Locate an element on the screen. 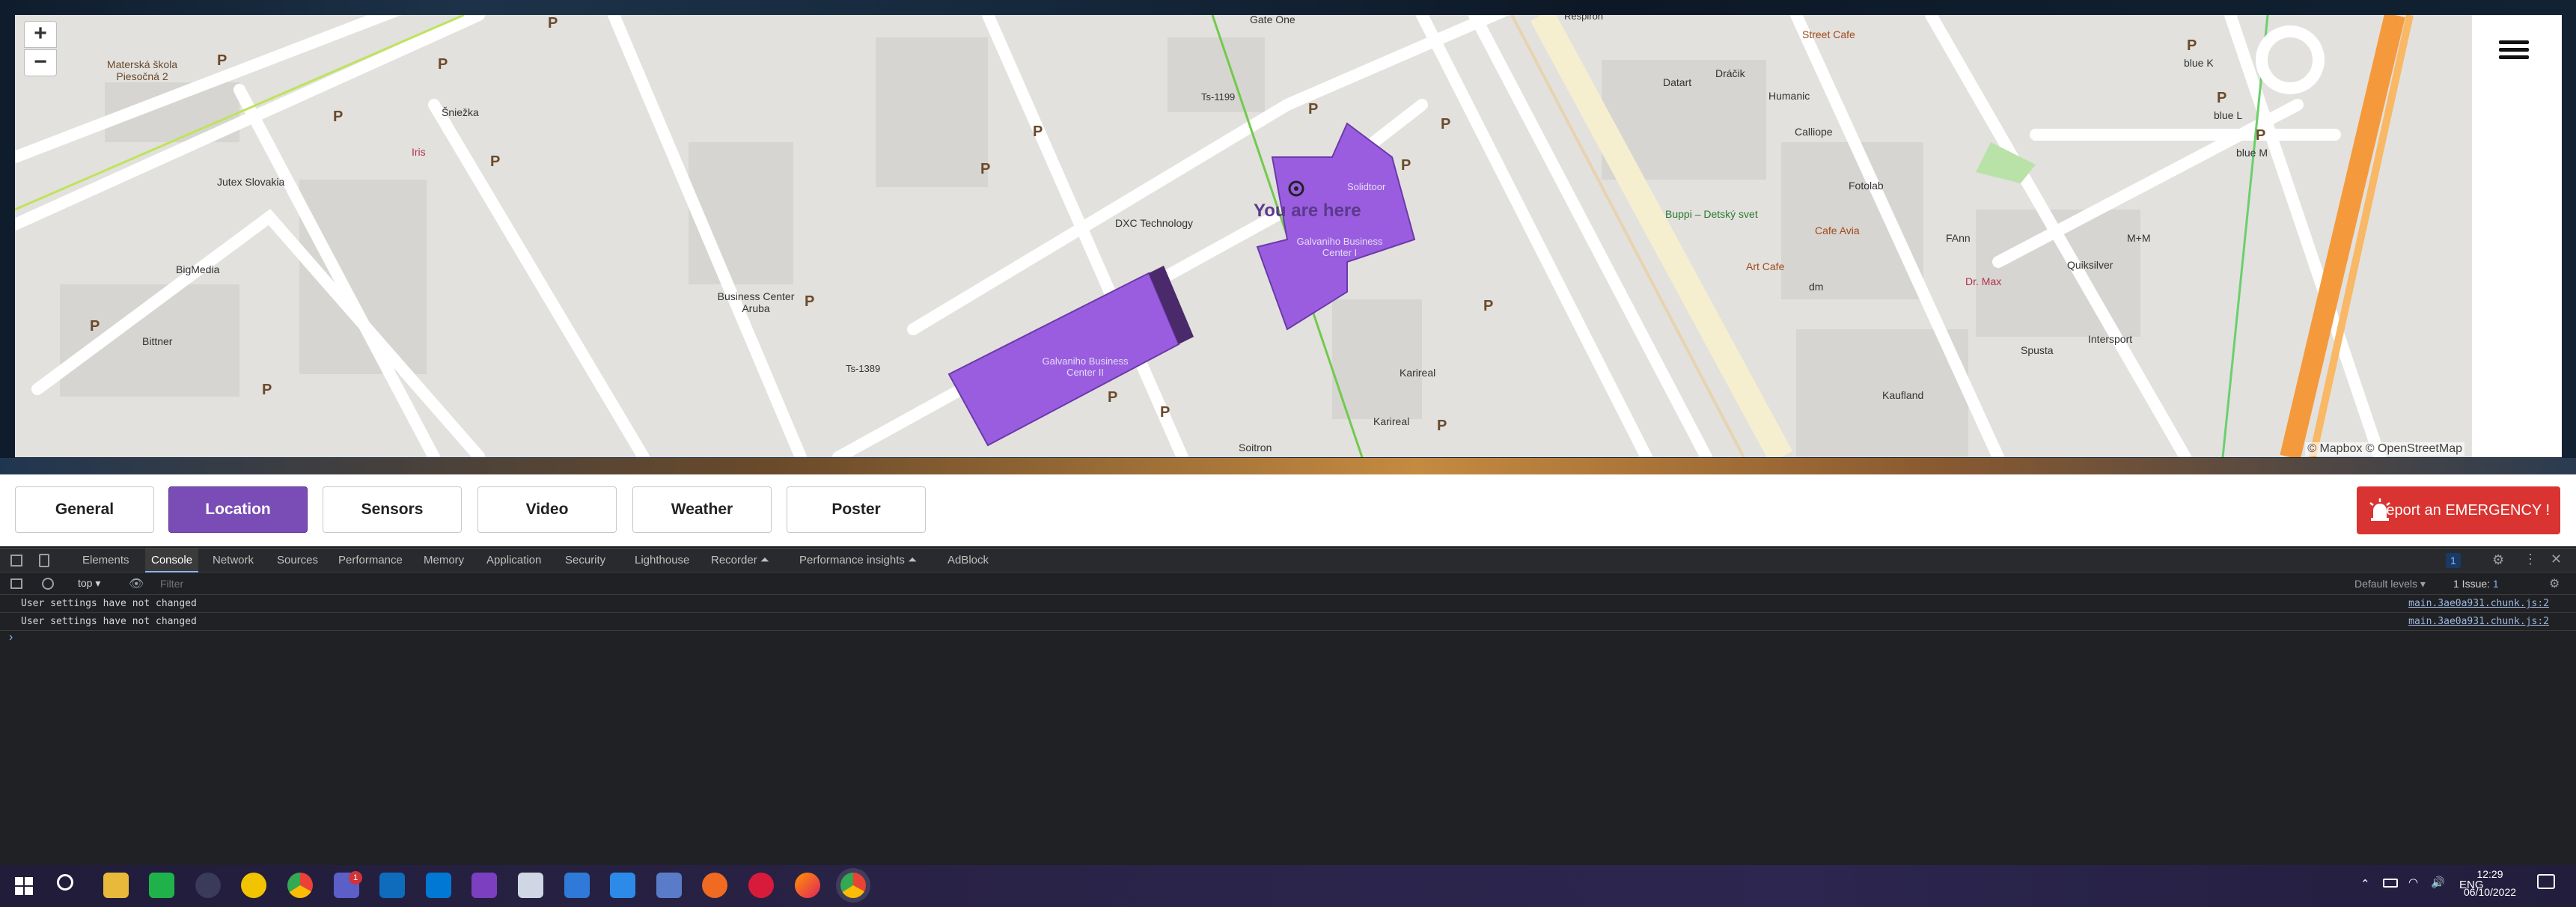 Image resolution: width=2576 pixels, height=907 pixels. devtools-tab-elements: Elements is located at coordinates (106, 560).